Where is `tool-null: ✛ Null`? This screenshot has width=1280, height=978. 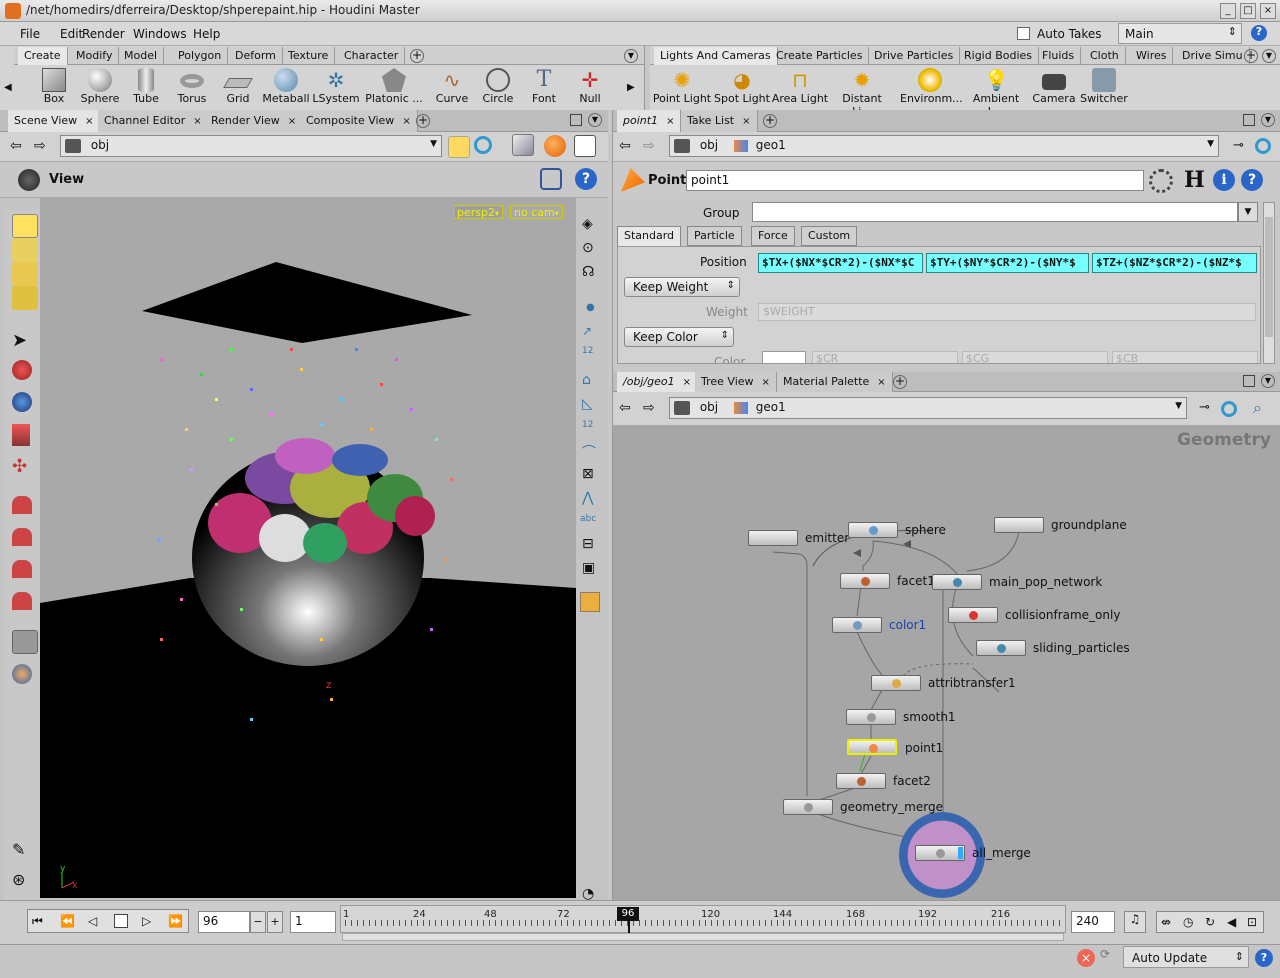 tool-null: ✛ Null is located at coordinates (590, 86).